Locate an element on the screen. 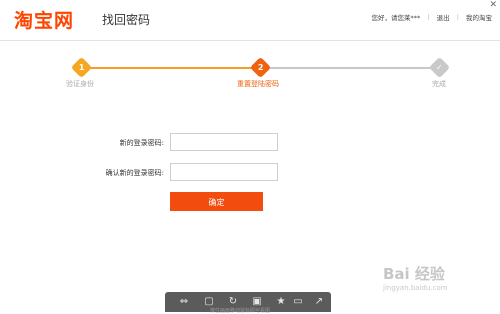  baidu-jingyan-watermark: Bai 经验 jingyan.baidu.com is located at coordinates (438, 283).